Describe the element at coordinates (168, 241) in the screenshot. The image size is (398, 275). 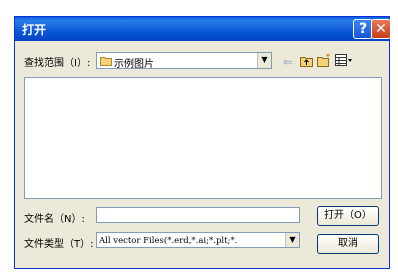
I see `filetype-value: All vector Files(*.erd,*.ai;*.plt;*.` at that location.